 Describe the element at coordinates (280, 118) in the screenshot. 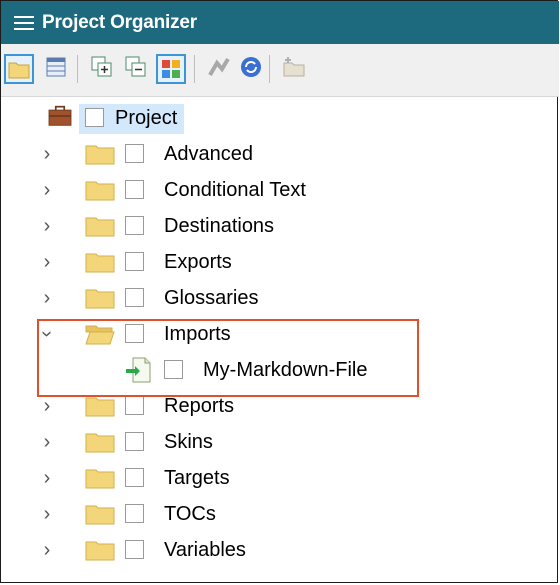

I see `tree-root-project: Project` at that location.